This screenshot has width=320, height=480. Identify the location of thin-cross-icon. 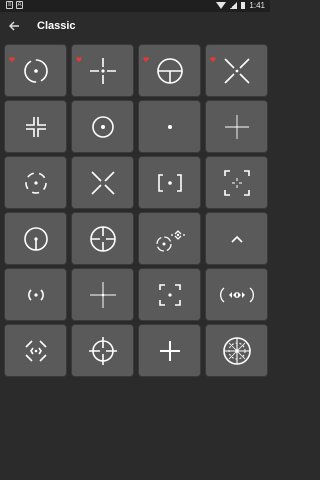
(236, 126).